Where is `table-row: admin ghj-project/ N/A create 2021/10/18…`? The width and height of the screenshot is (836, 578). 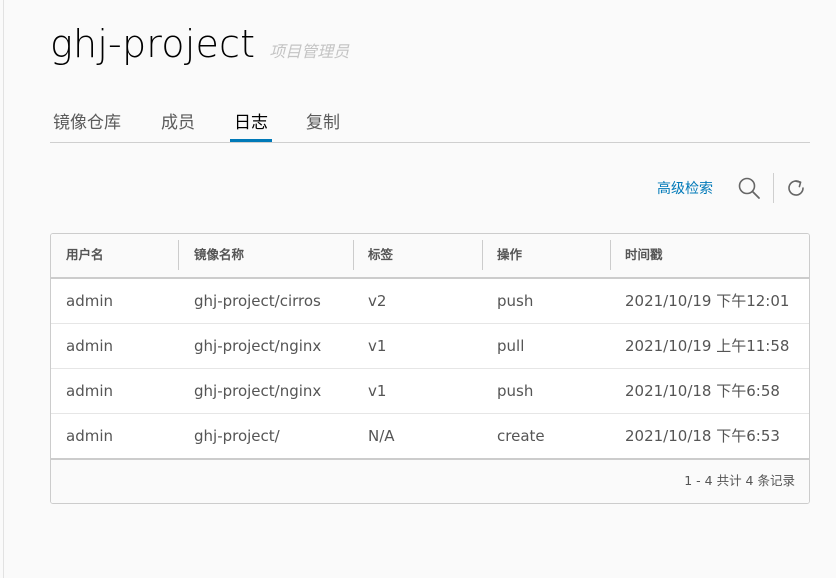
table-row: admin ghj-project/ N/A create 2021/10/18… is located at coordinates (430, 436).